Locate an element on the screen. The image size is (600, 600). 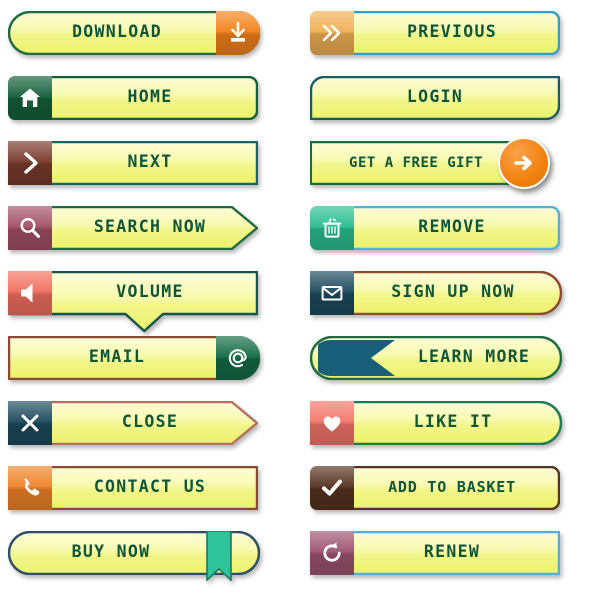
button-content: RENEW is located at coordinates (435, 552).